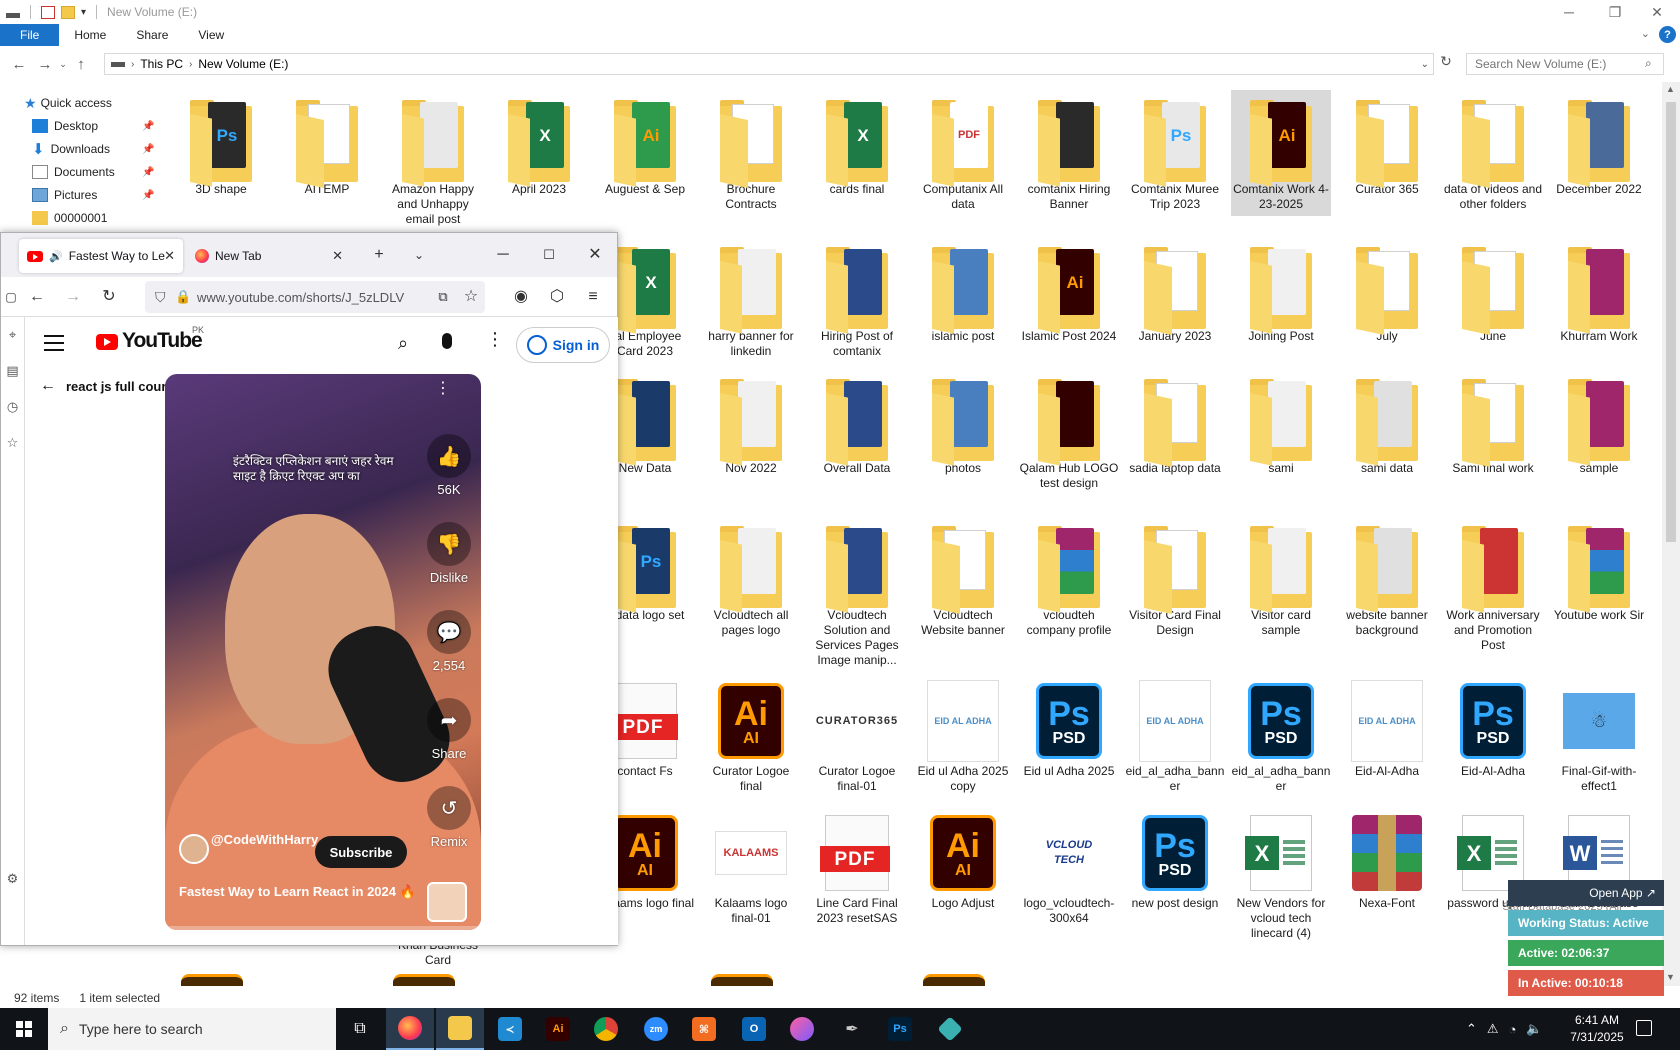  I want to click on illustrator-file-icon, so click(212, 980).